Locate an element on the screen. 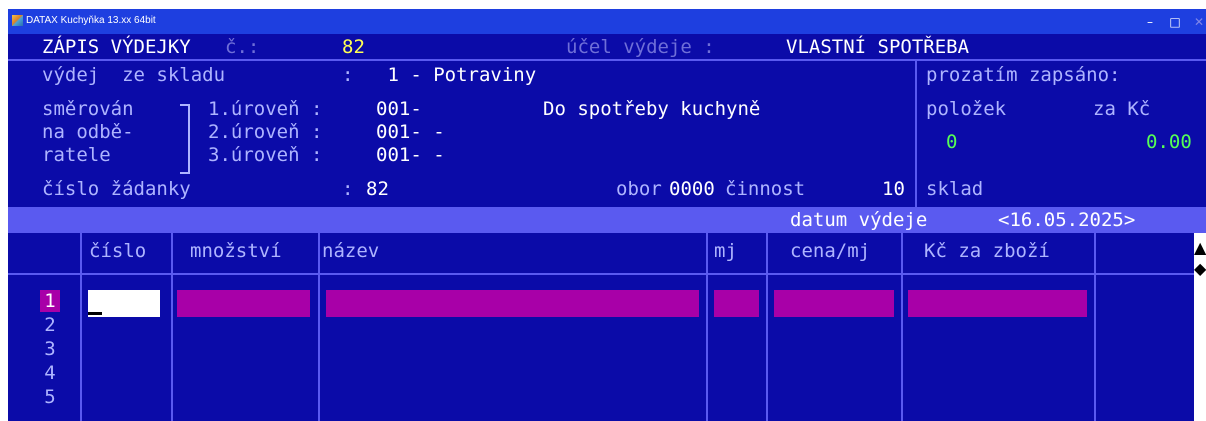  col-header-name: název is located at coordinates (350, 251).